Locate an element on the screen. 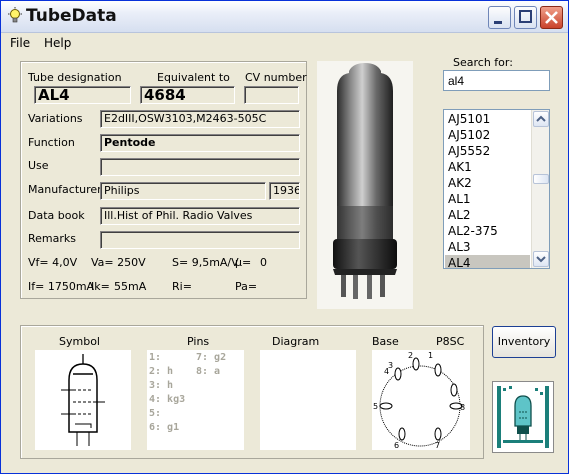 This screenshot has height=474, width=569. base-pin-number: 7 is located at coordinates (437, 445).